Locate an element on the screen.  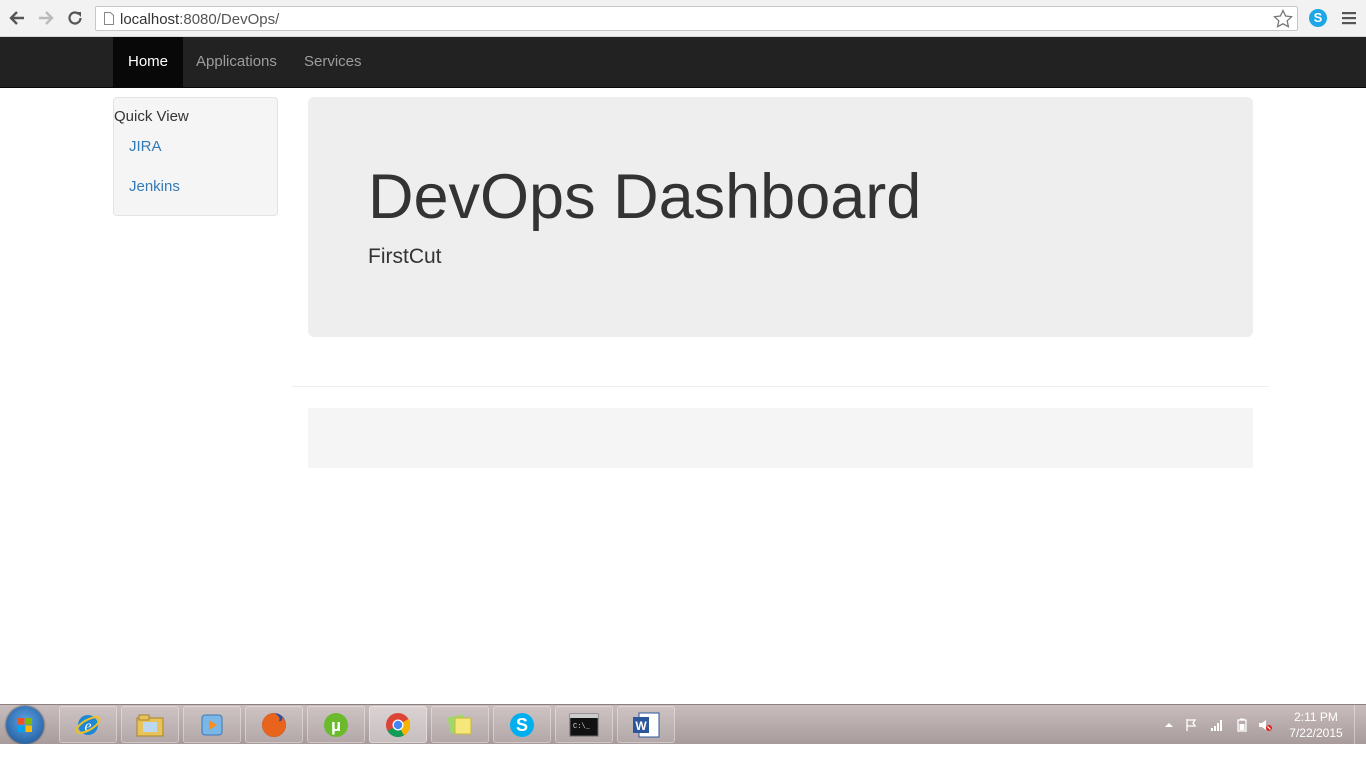
horizontal-divider is located at coordinates (780, 386).